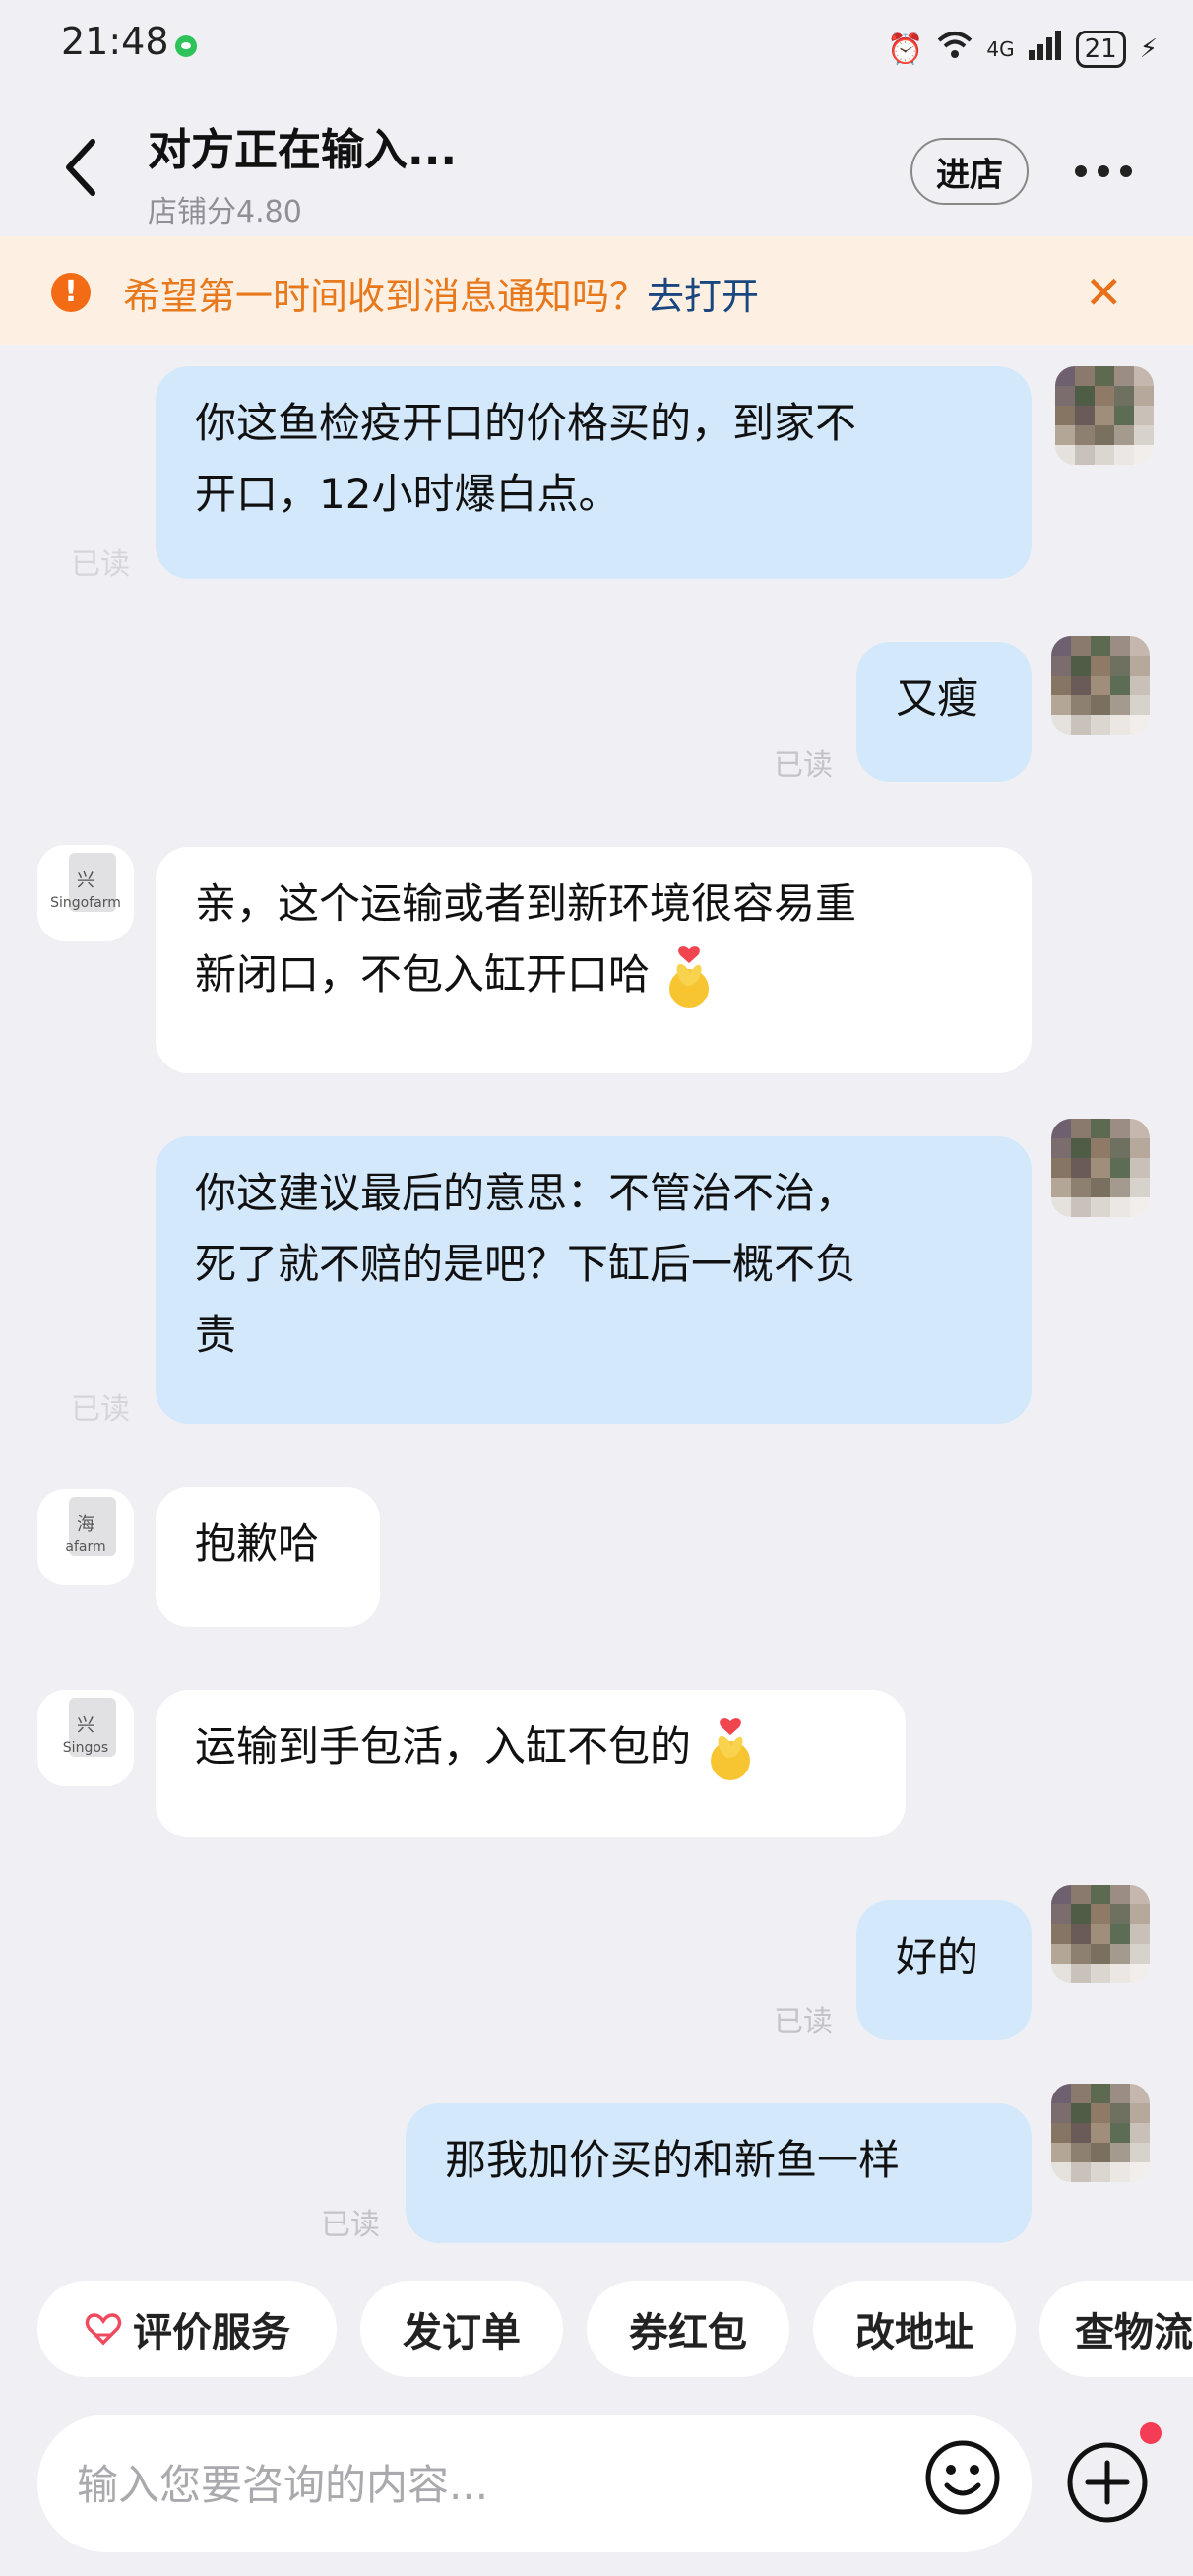 The image size is (1193, 2576). Describe the element at coordinates (703, 296) in the screenshot. I see `enable-notifications-link: 去打开` at that location.